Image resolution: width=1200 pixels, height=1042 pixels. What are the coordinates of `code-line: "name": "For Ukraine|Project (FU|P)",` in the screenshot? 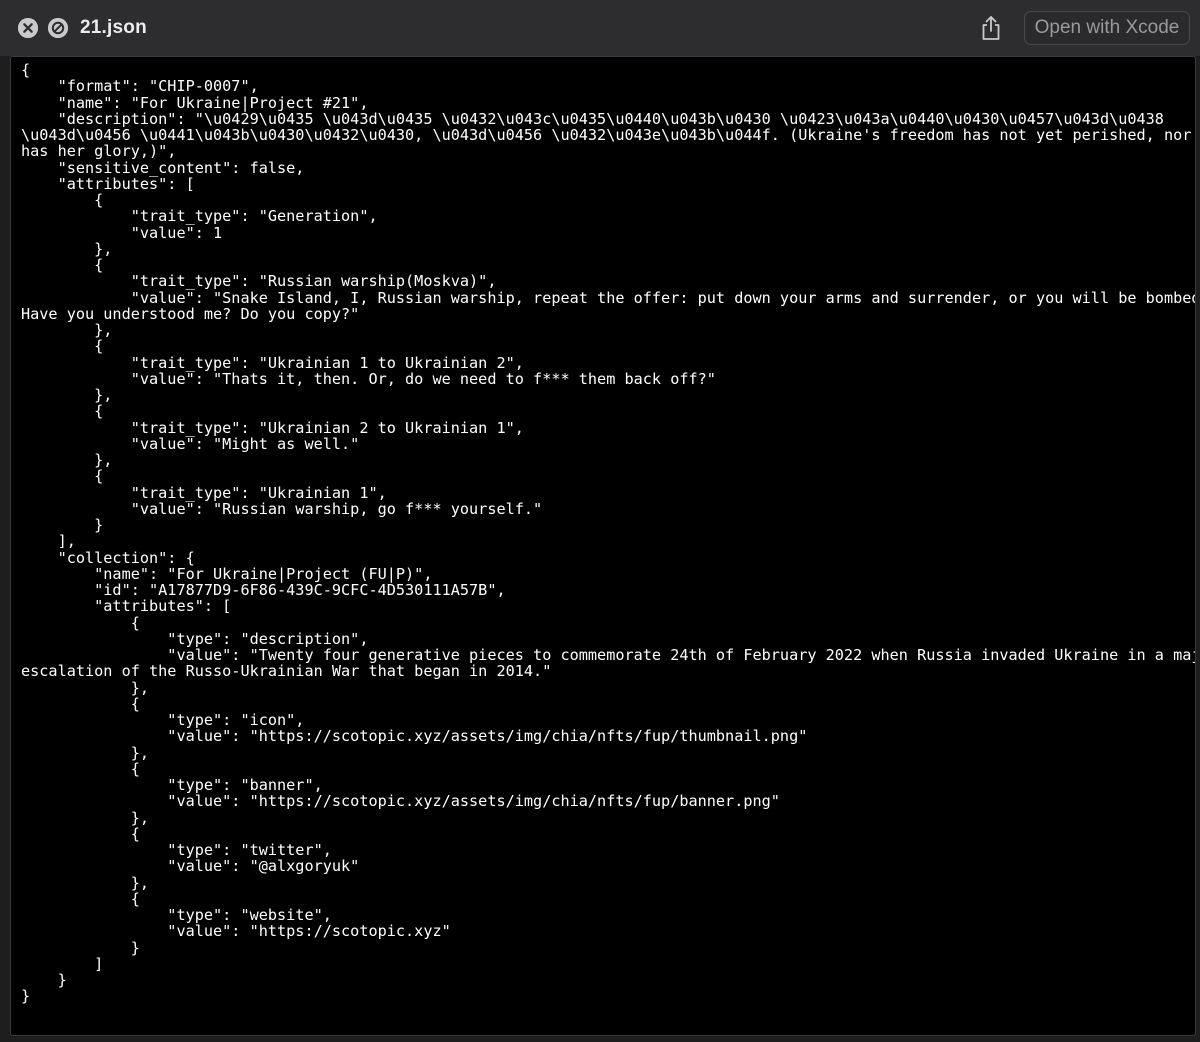 It's located at (227, 573).